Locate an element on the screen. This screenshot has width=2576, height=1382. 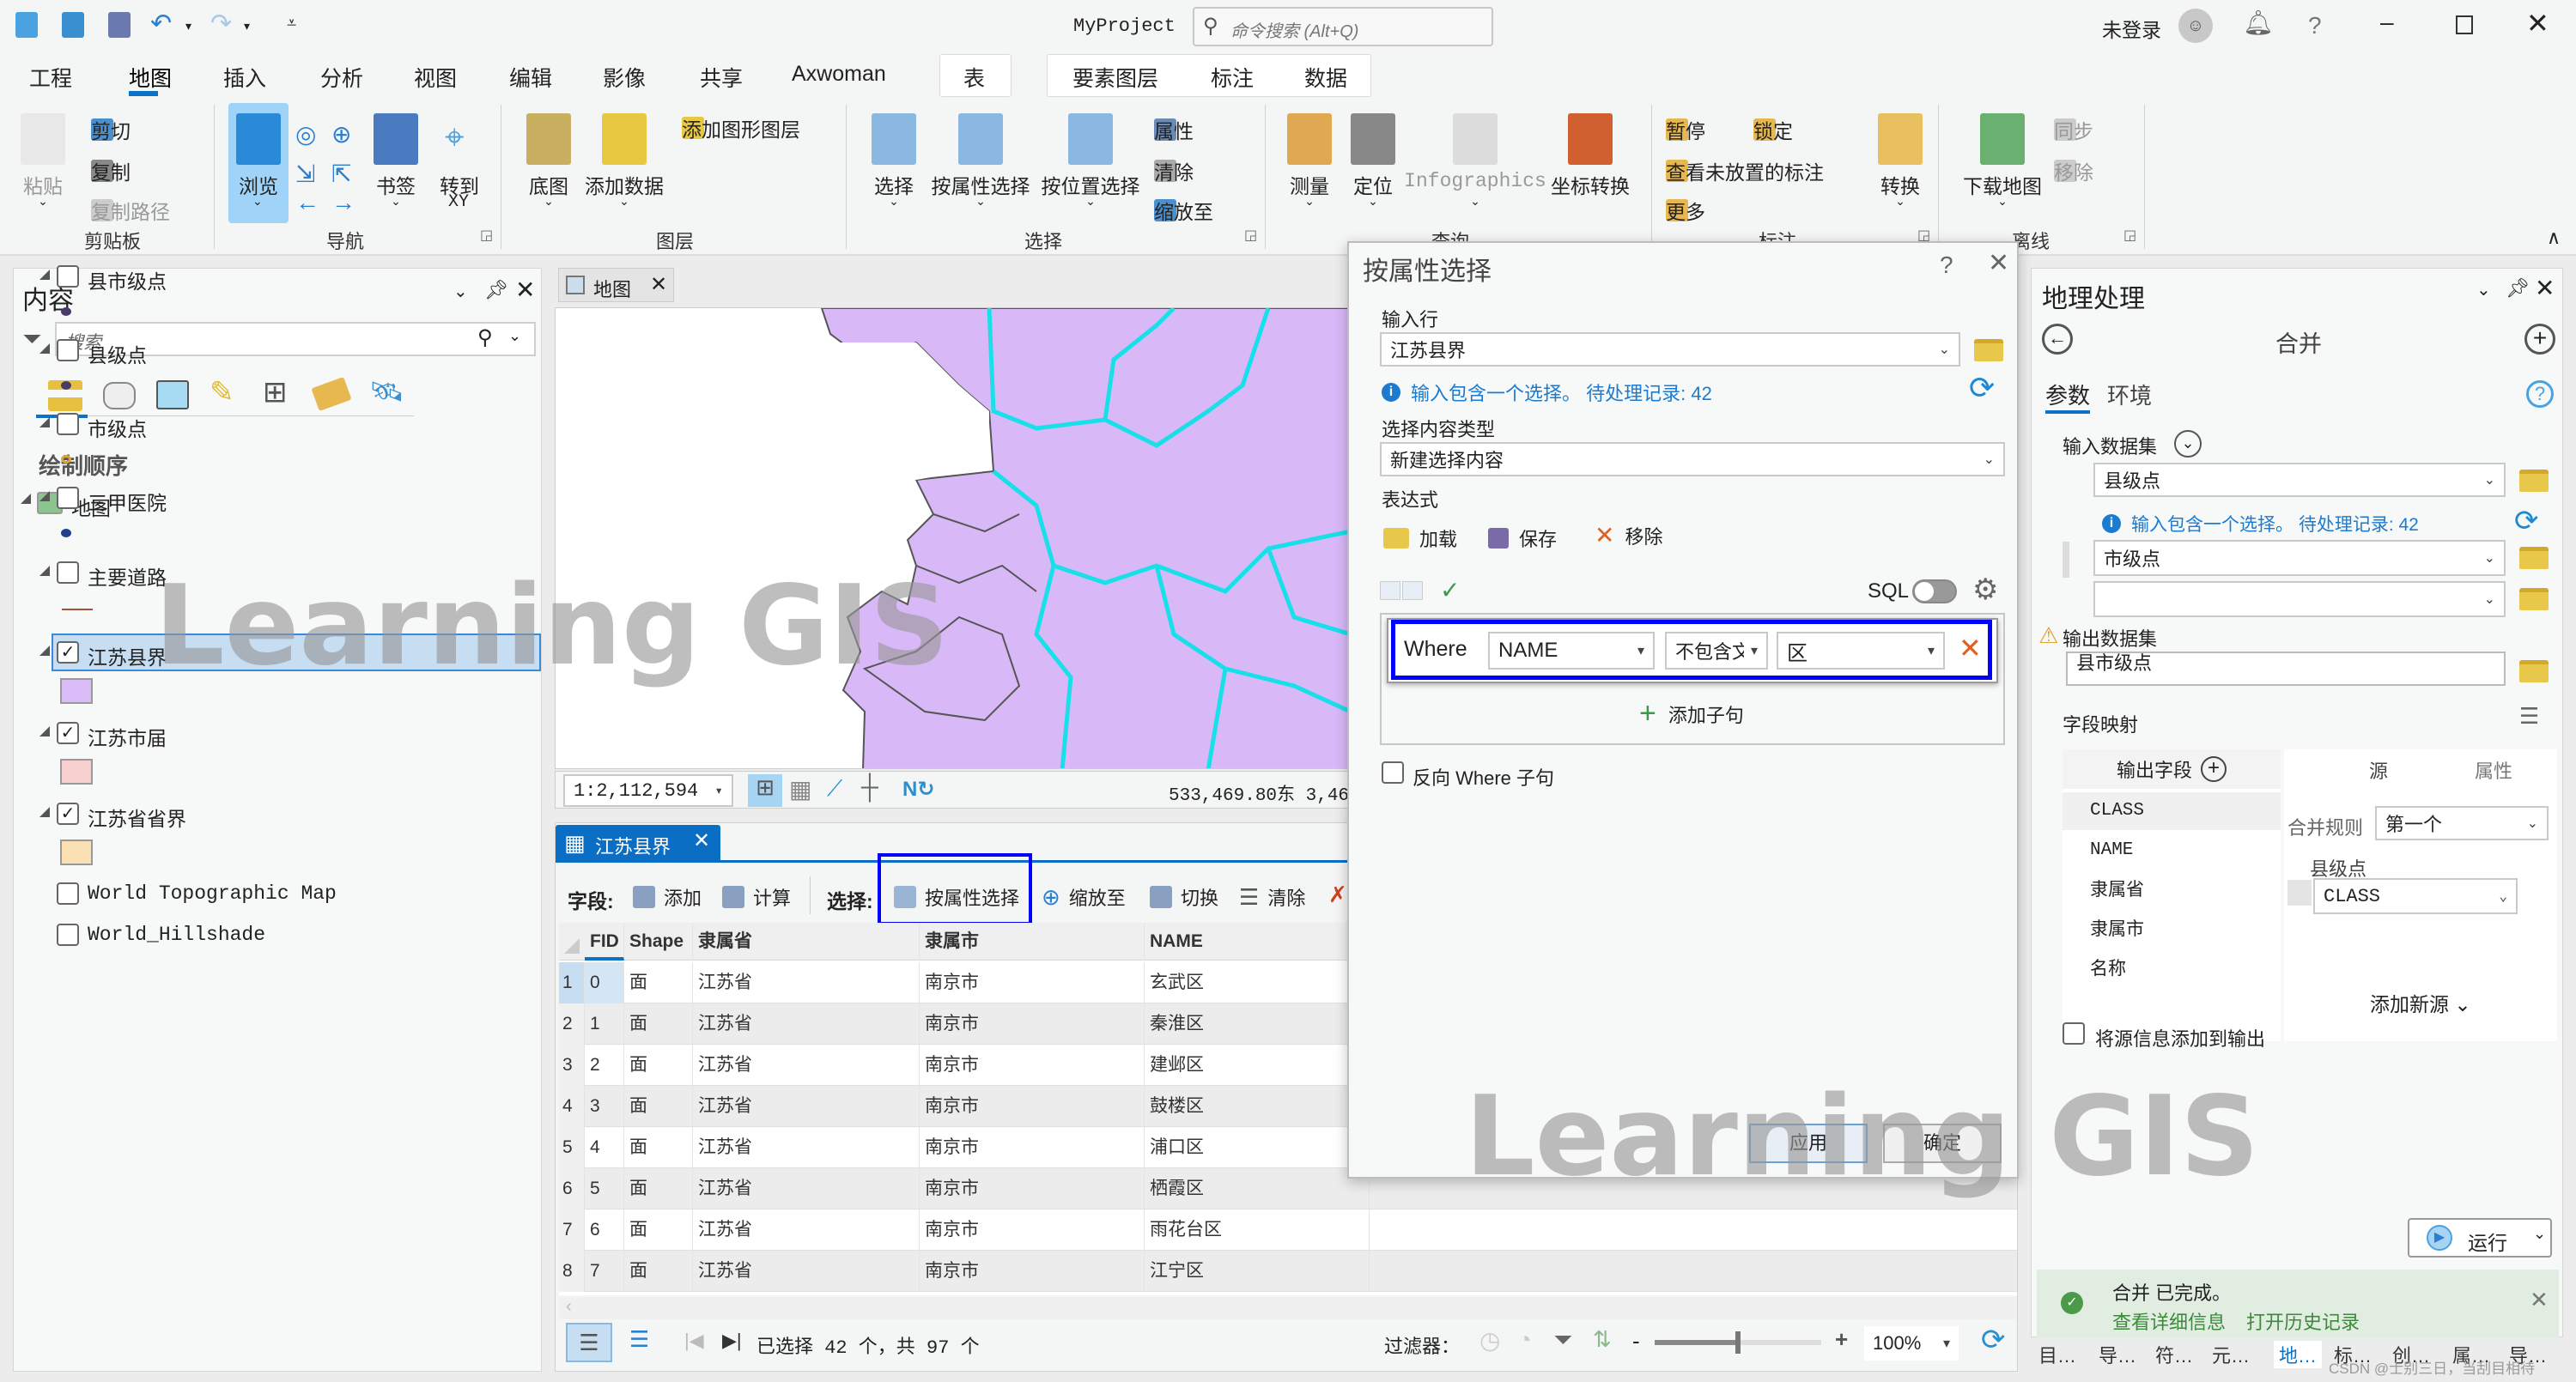
tab-properties: 属性 is located at coordinates (2493, 770).